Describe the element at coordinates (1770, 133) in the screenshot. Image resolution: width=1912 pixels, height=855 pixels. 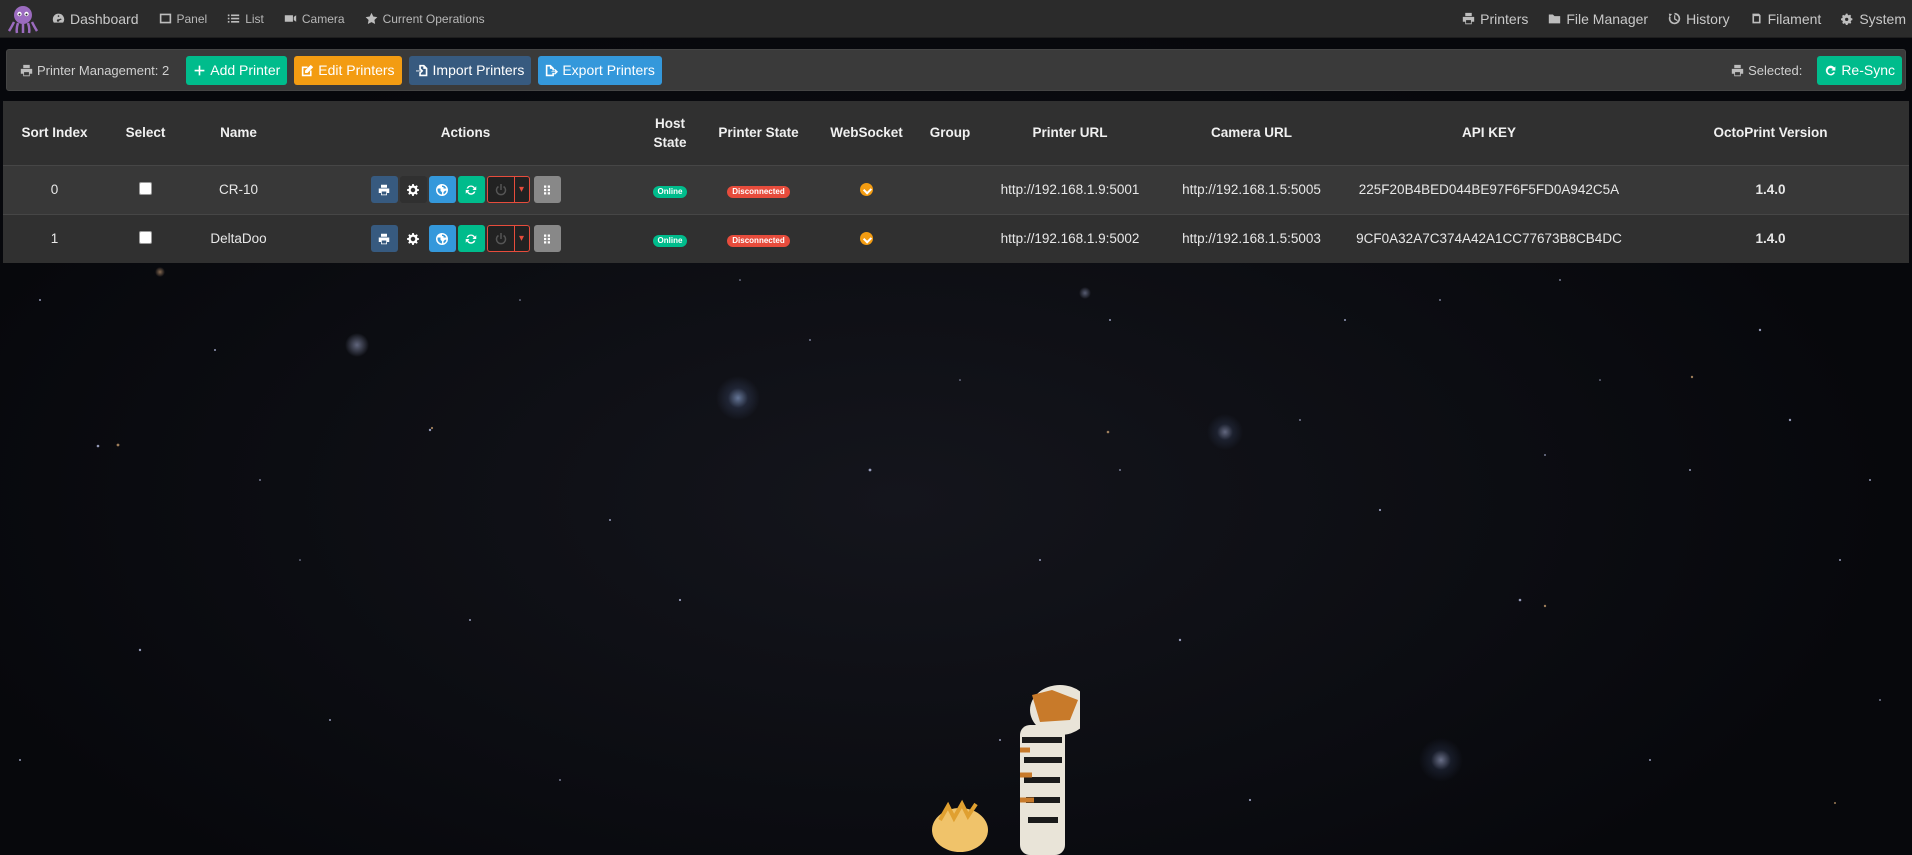
I see `col-octoprint-version: OctoPrint Version` at that location.